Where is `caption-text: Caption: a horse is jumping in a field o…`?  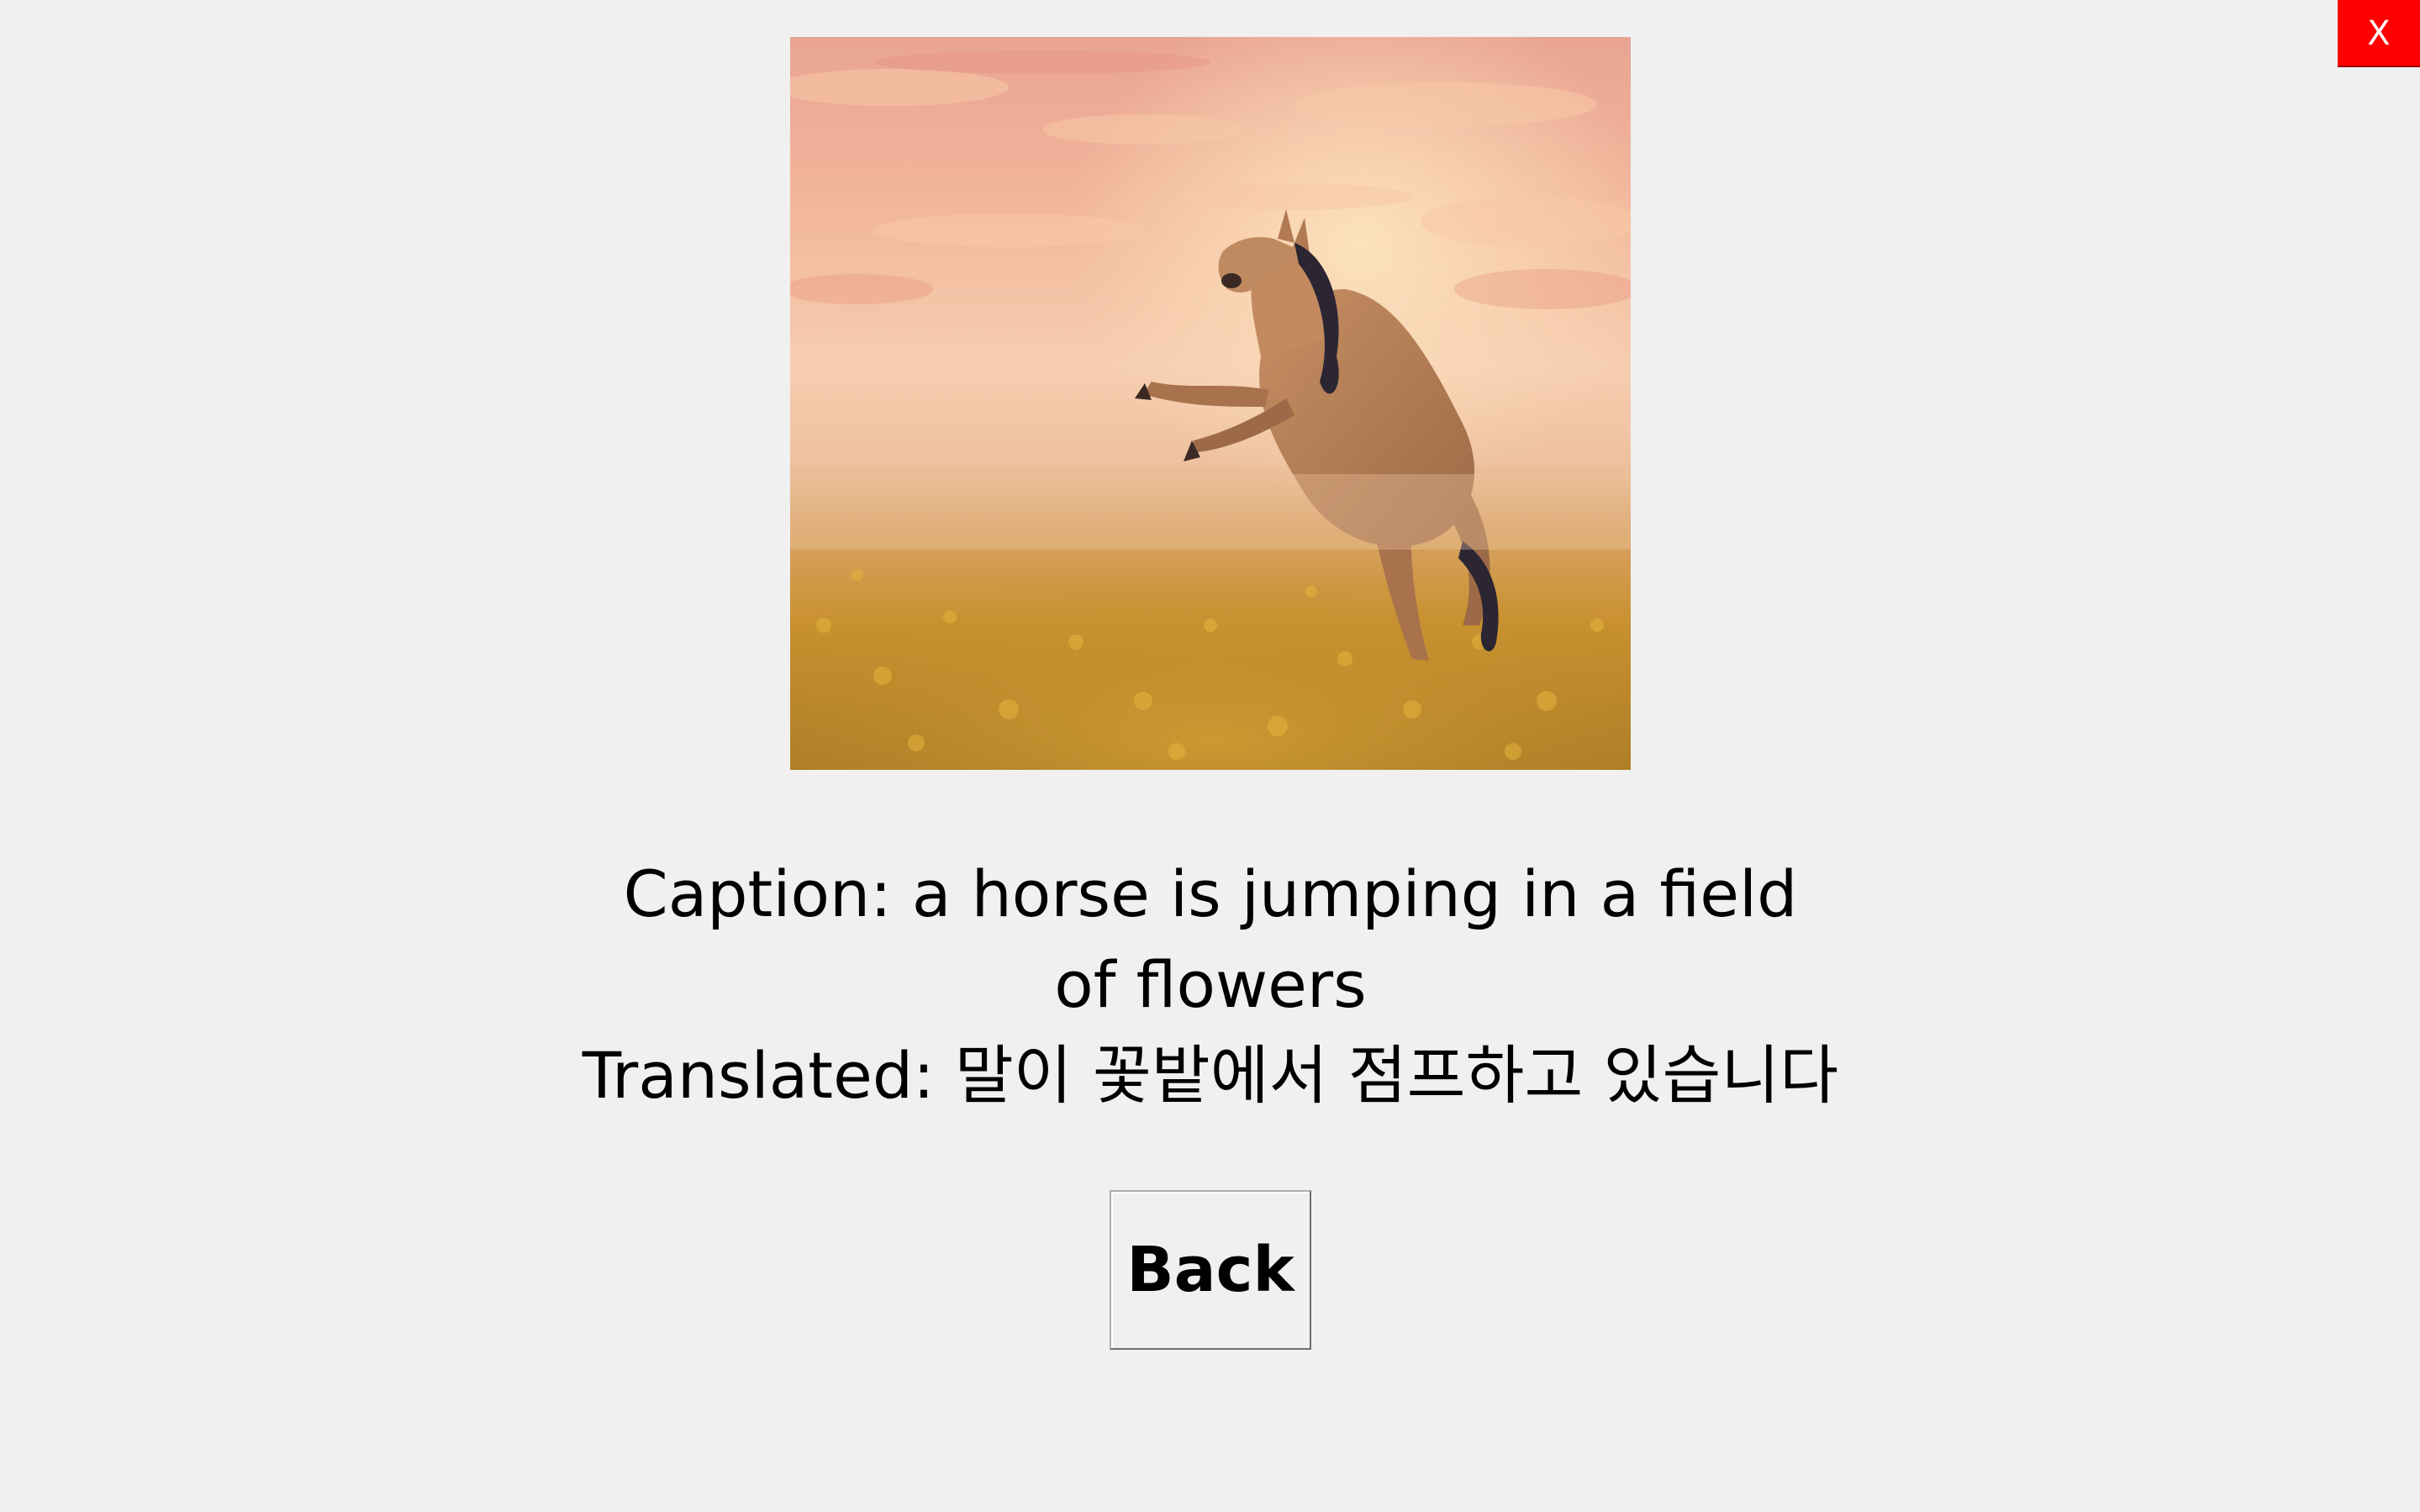
caption-text: Caption: a horse is jumping in a field o… is located at coordinates (1210, 939).